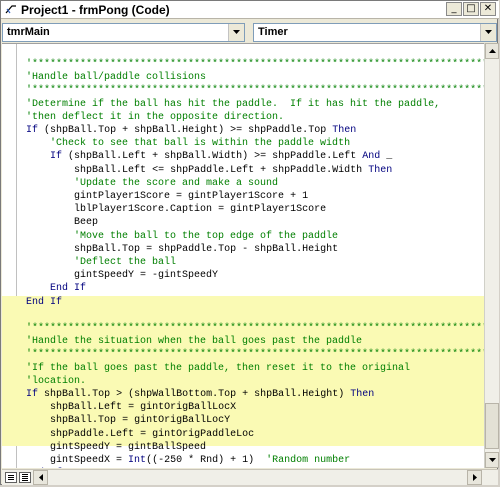 The width and height of the screenshot is (500, 487). I want to click on code-line: 'Handle ball/paddle collisions, so click(116, 77).